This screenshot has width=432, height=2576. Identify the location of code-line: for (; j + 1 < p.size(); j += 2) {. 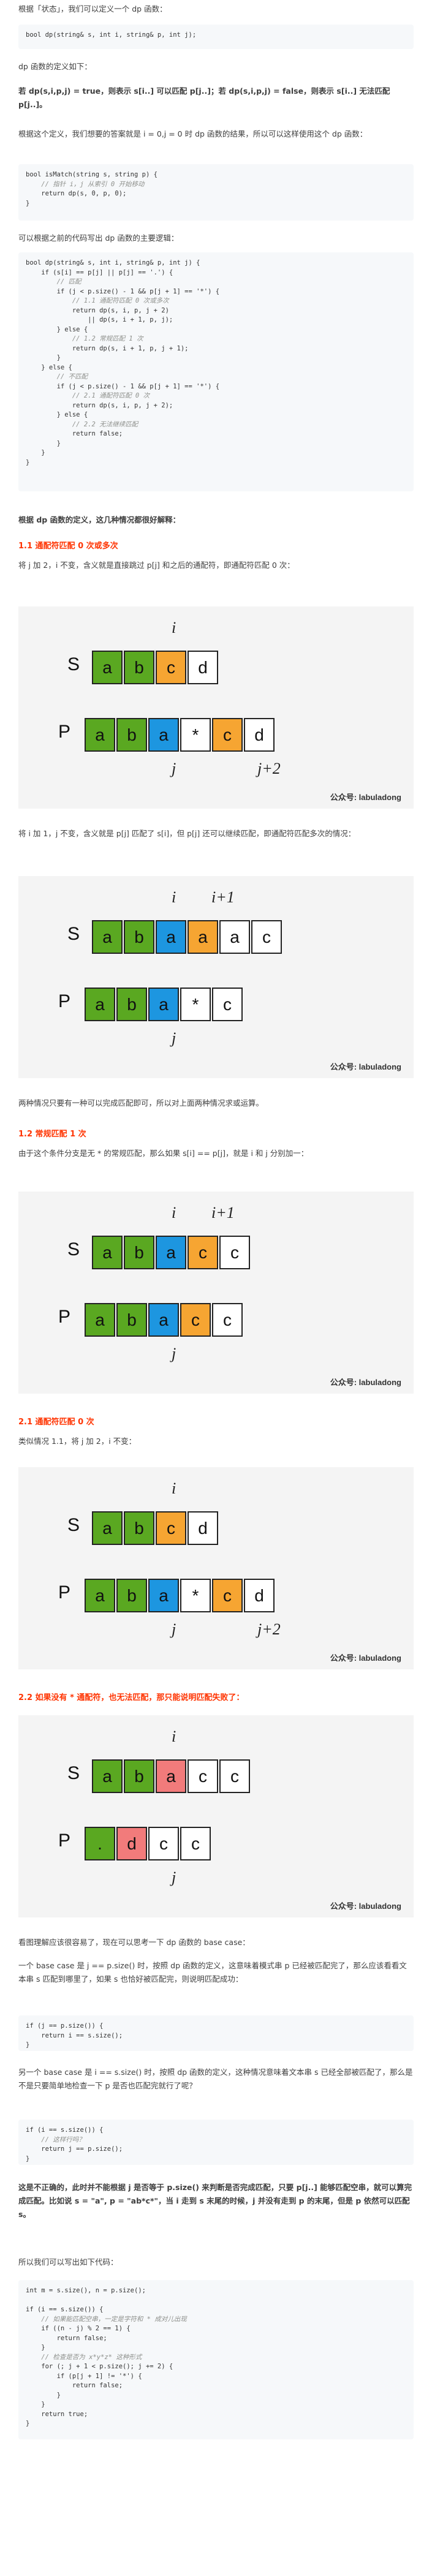
(99, 2366).